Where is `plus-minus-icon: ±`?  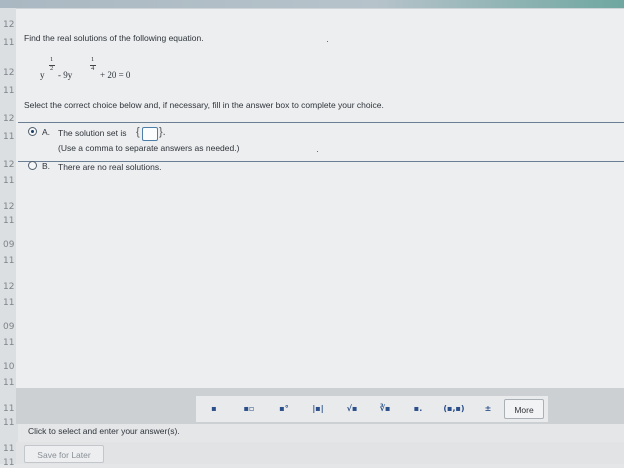 plus-minus-icon: ± is located at coordinates (488, 409).